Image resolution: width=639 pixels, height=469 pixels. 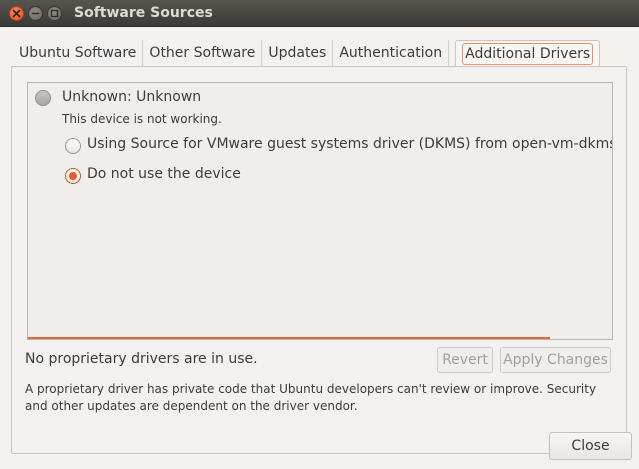 I want to click on tab-updates: Updates, so click(x=298, y=53).